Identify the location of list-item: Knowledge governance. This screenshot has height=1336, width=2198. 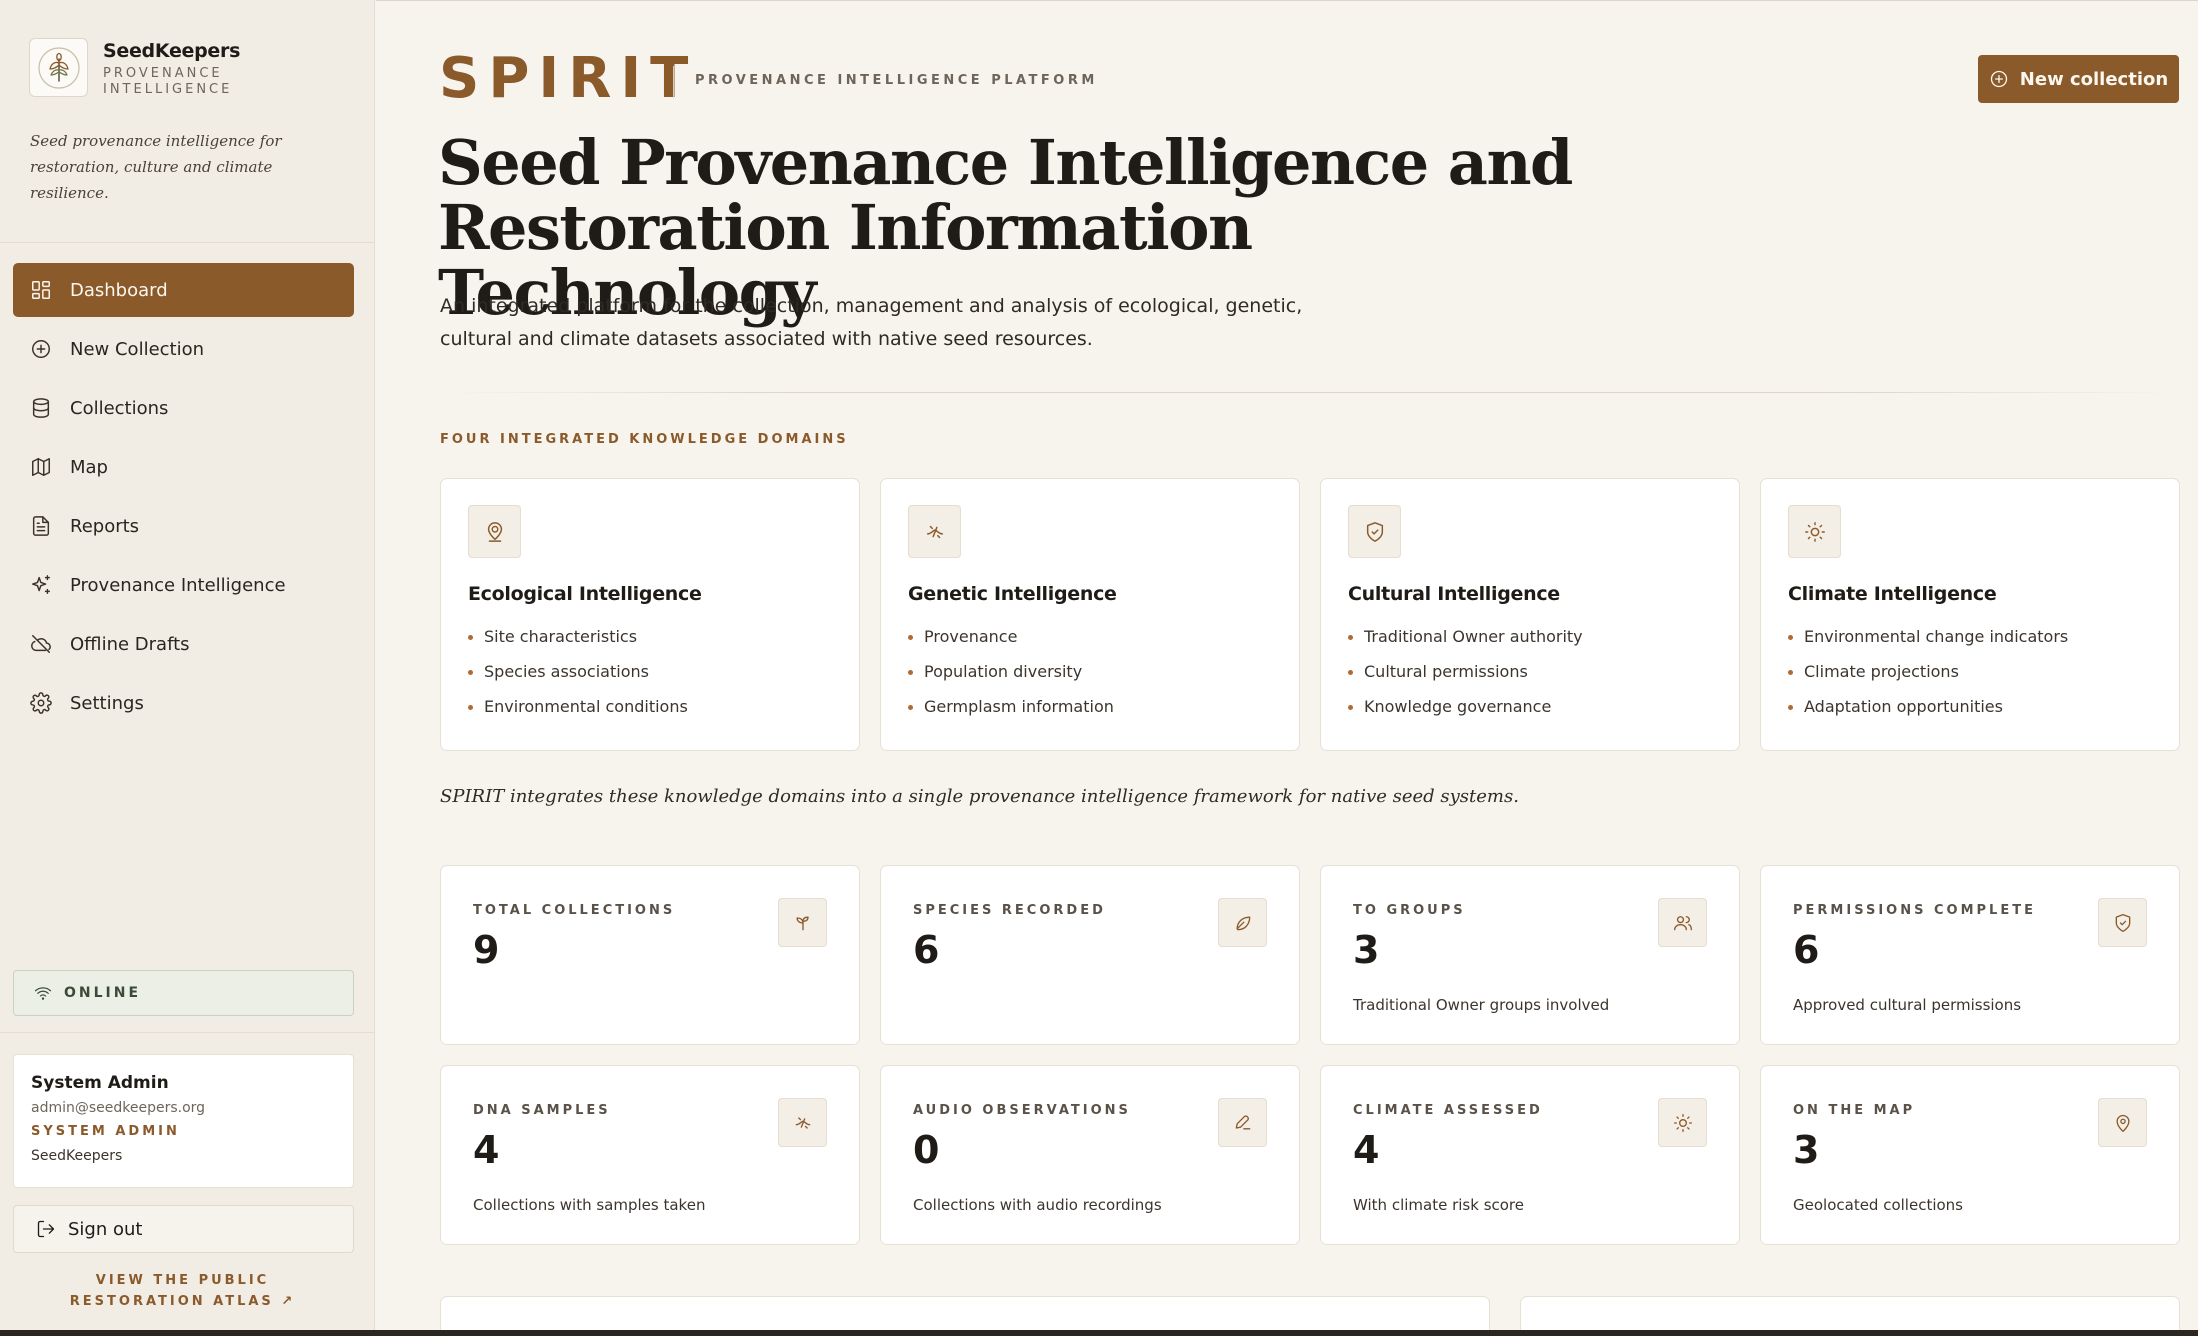
(1465, 714).